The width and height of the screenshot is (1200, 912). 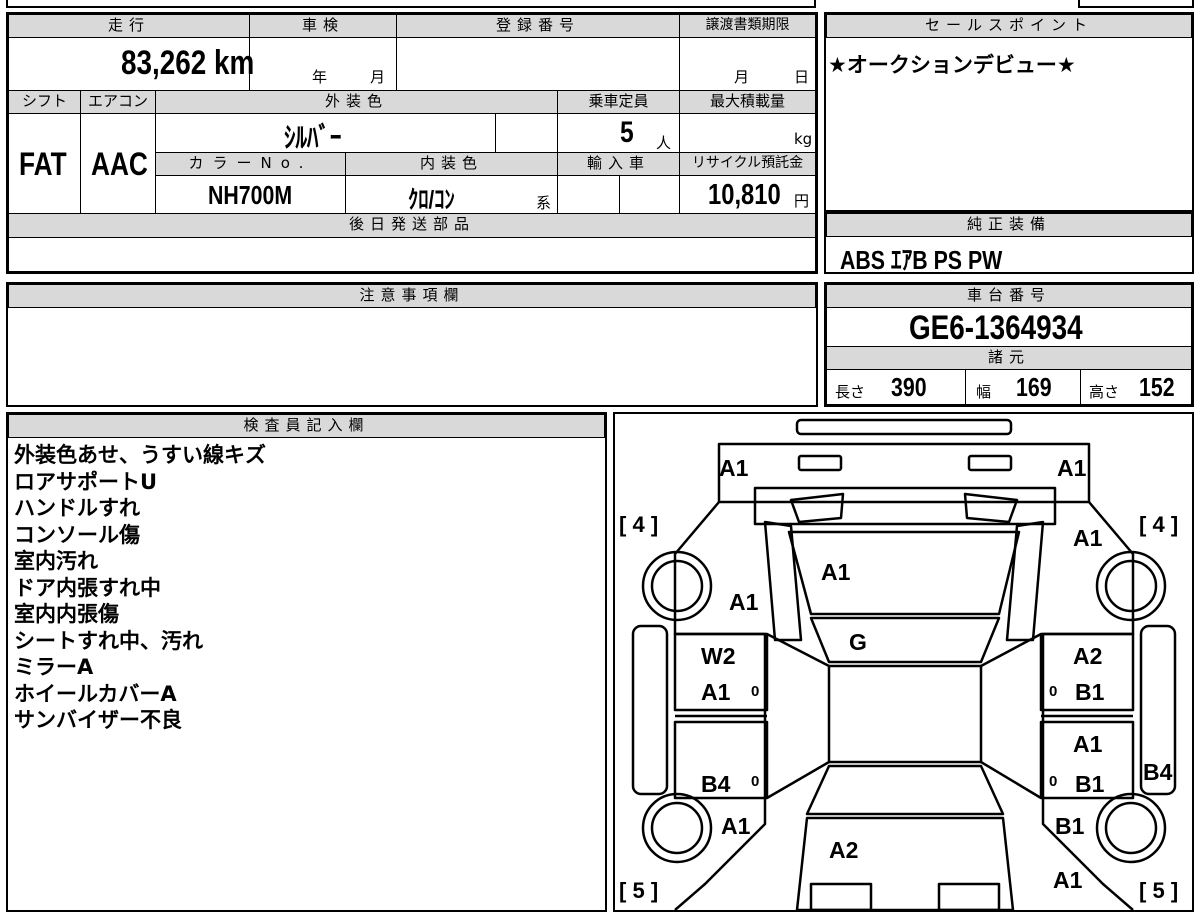 What do you see at coordinates (66, 614) in the screenshot?
I see `inspector-note: 室内内張傷` at bounding box center [66, 614].